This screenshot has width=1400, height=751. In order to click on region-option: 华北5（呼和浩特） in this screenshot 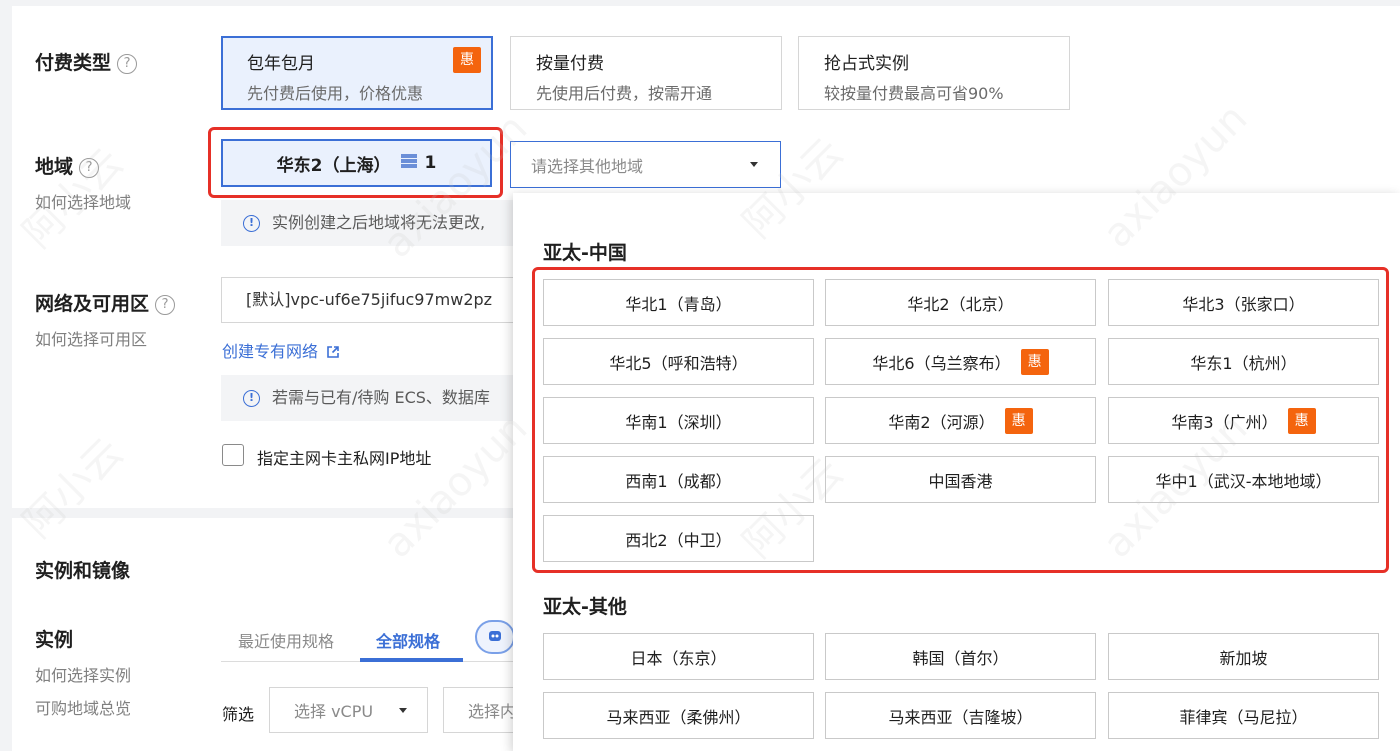, I will do `click(678, 361)`.